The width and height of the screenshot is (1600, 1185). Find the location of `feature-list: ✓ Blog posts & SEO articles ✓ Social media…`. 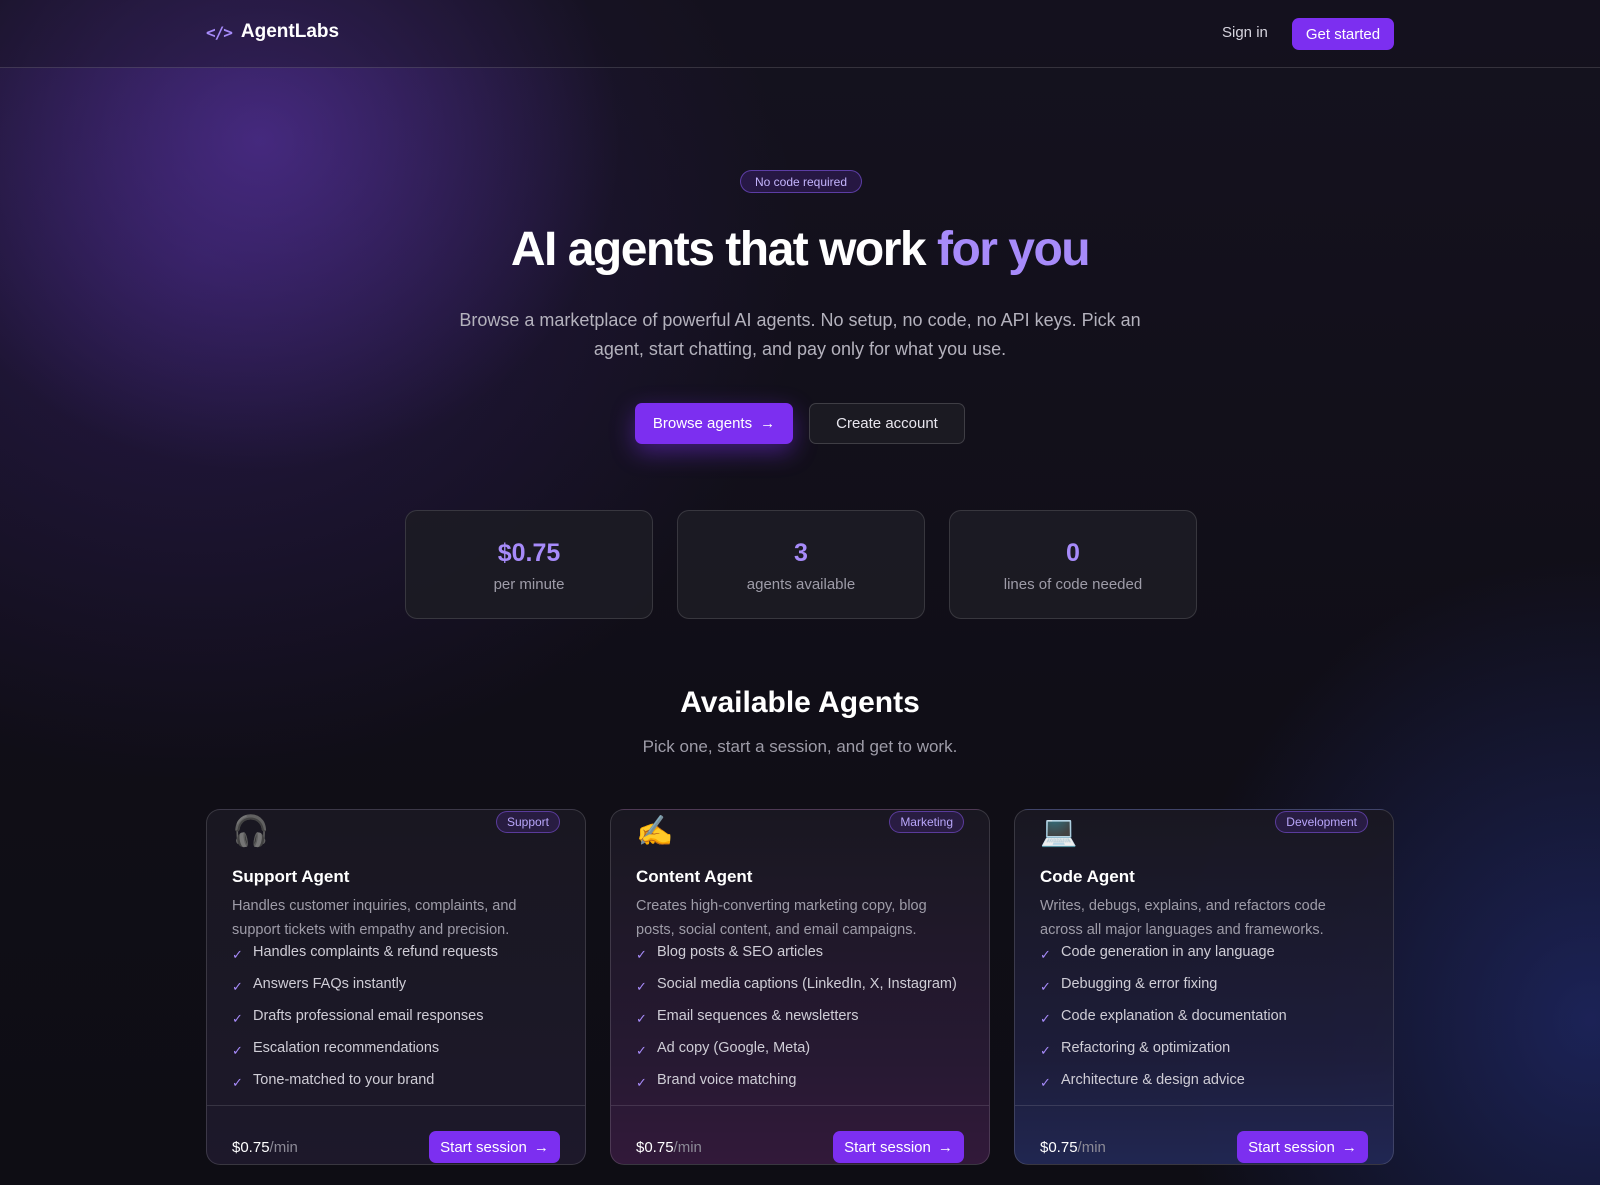

feature-list: ✓ Blog posts & SEO articles ✓ Social media… is located at coordinates (801, 1022).